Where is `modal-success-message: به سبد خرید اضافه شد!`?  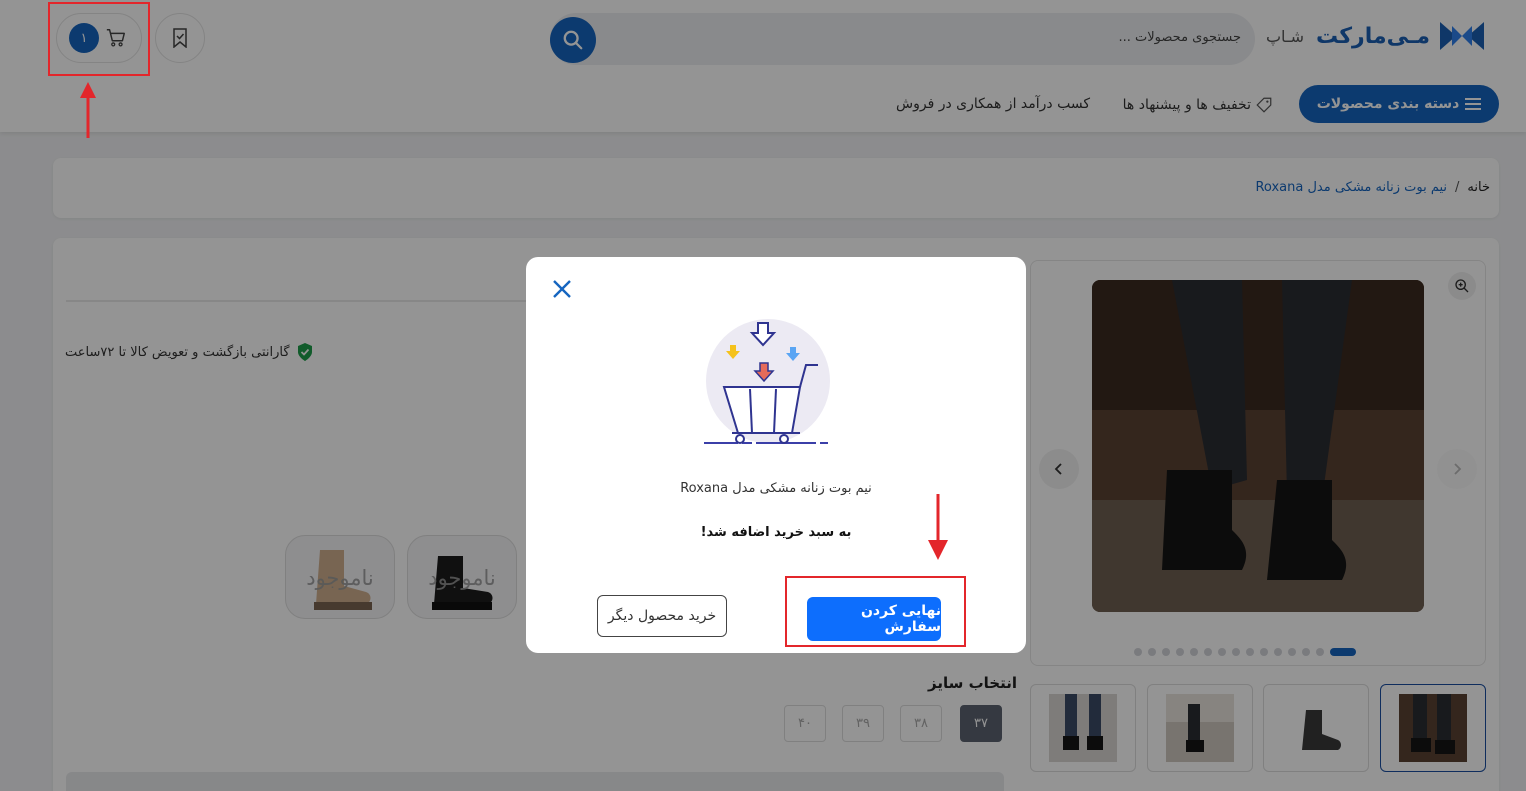
modal-success-message: به سبد خرید اضافه شد! is located at coordinates (776, 532).